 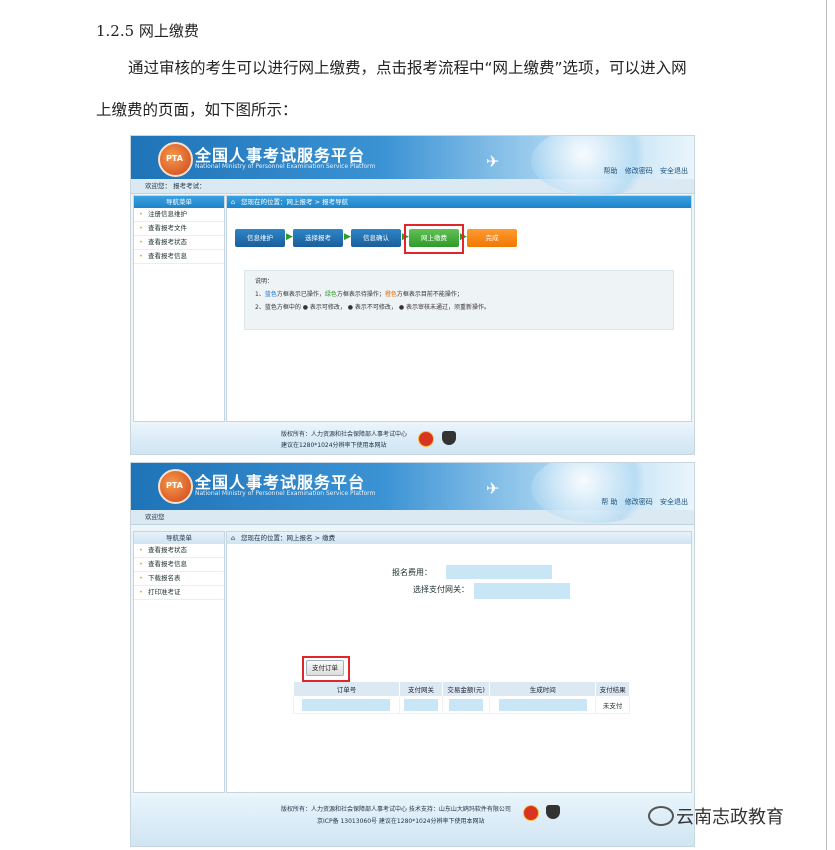 What do you see at coordinates (466, 689) in the screenshot?
I see `col-amount: 交易金额(元)` at bounding box center [466, 689].